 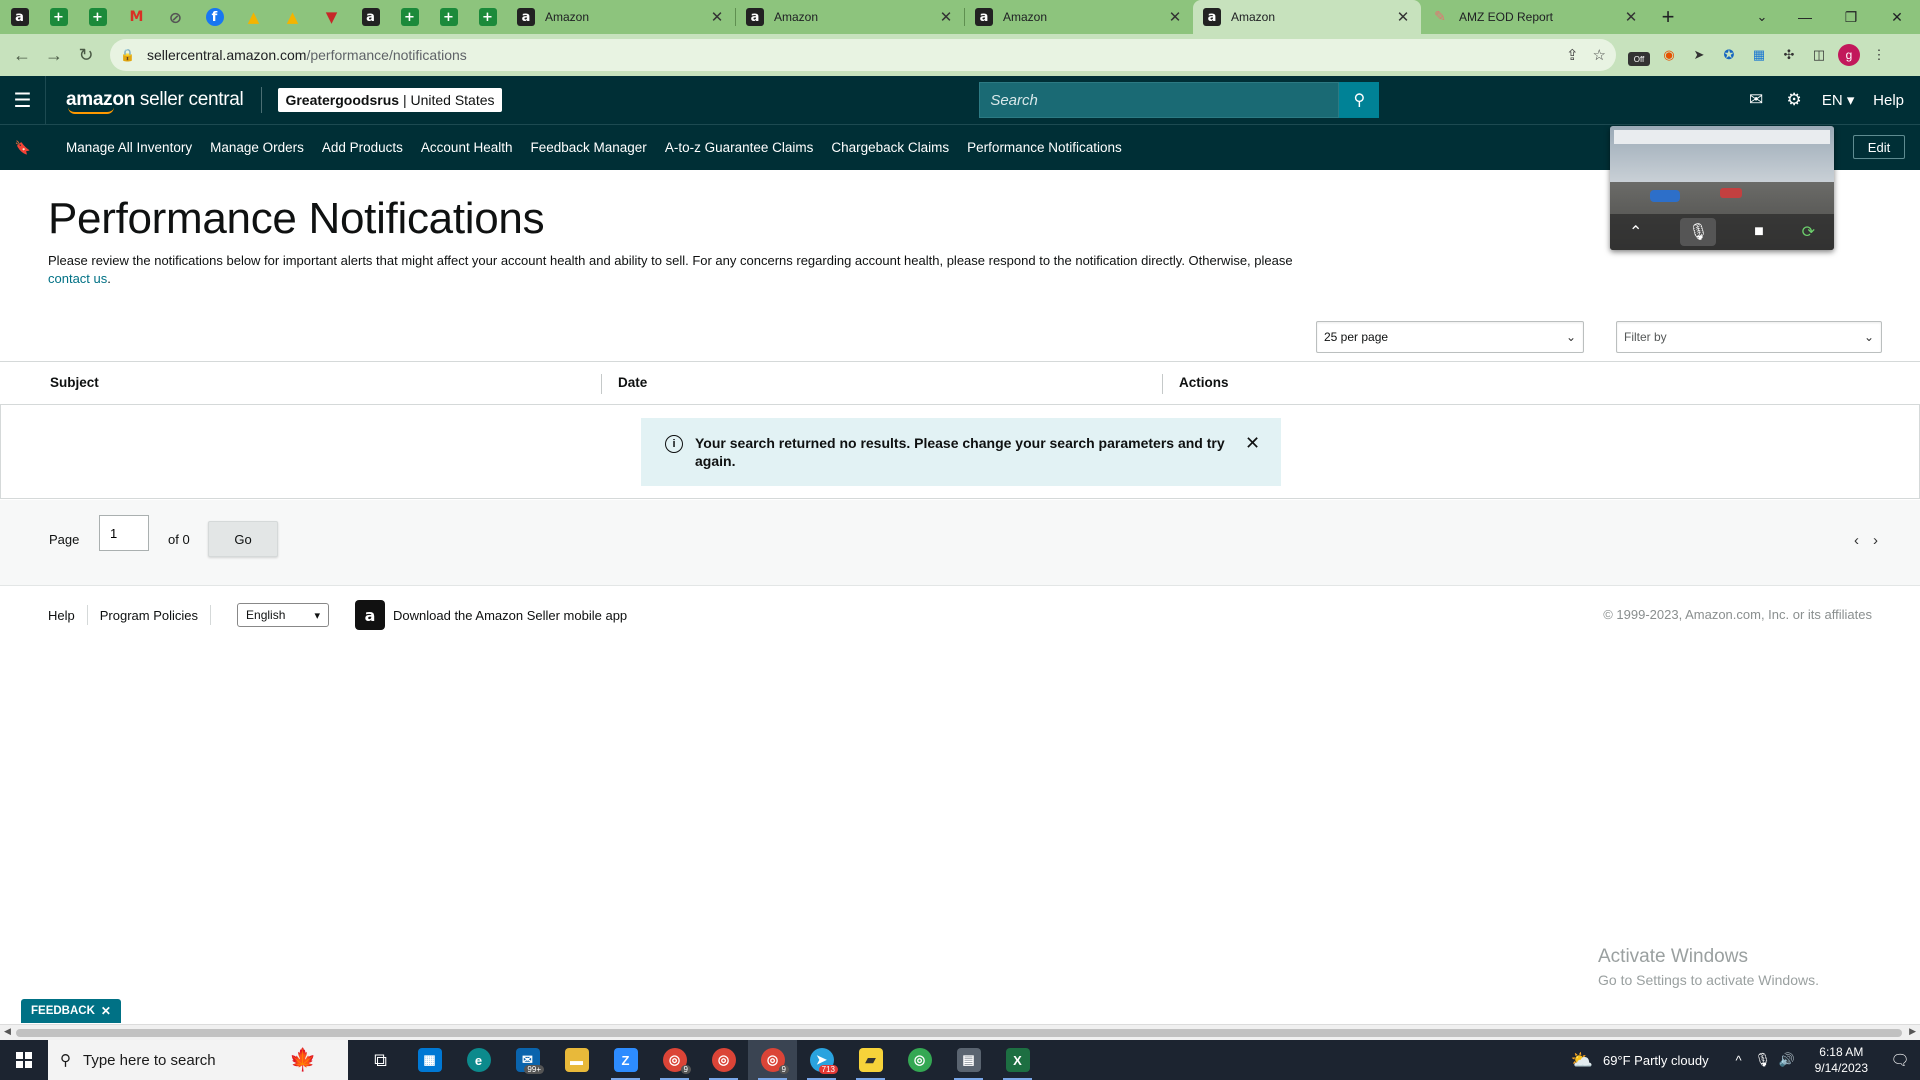 What do you see at coordinates (870, 1060) in the screenshot?
I see `sticky-notes-icon: ▰` at bounding box center [870, 1060].